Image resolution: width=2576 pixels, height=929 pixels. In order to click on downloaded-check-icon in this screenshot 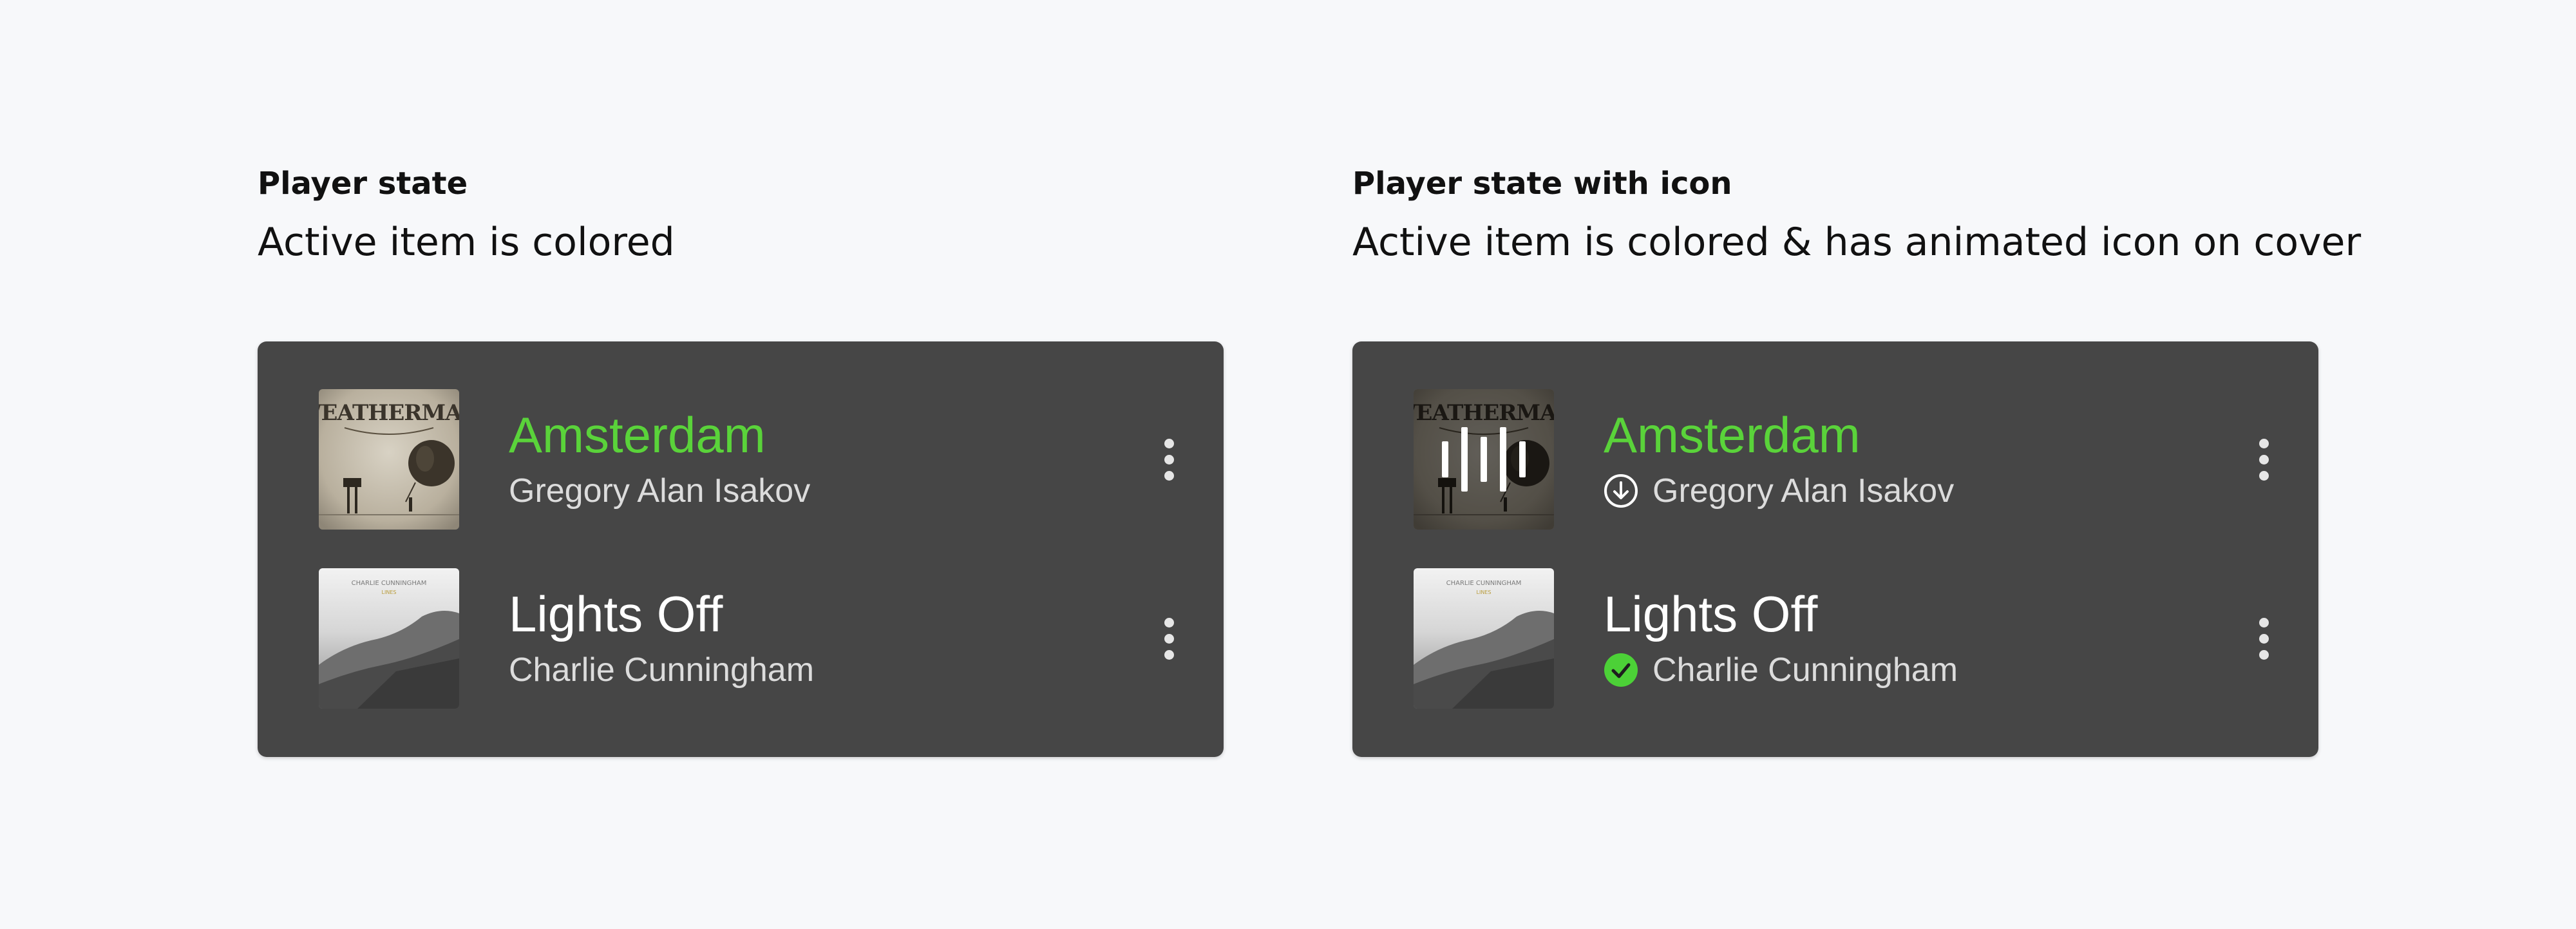, I will do `click(1621, 670)`.